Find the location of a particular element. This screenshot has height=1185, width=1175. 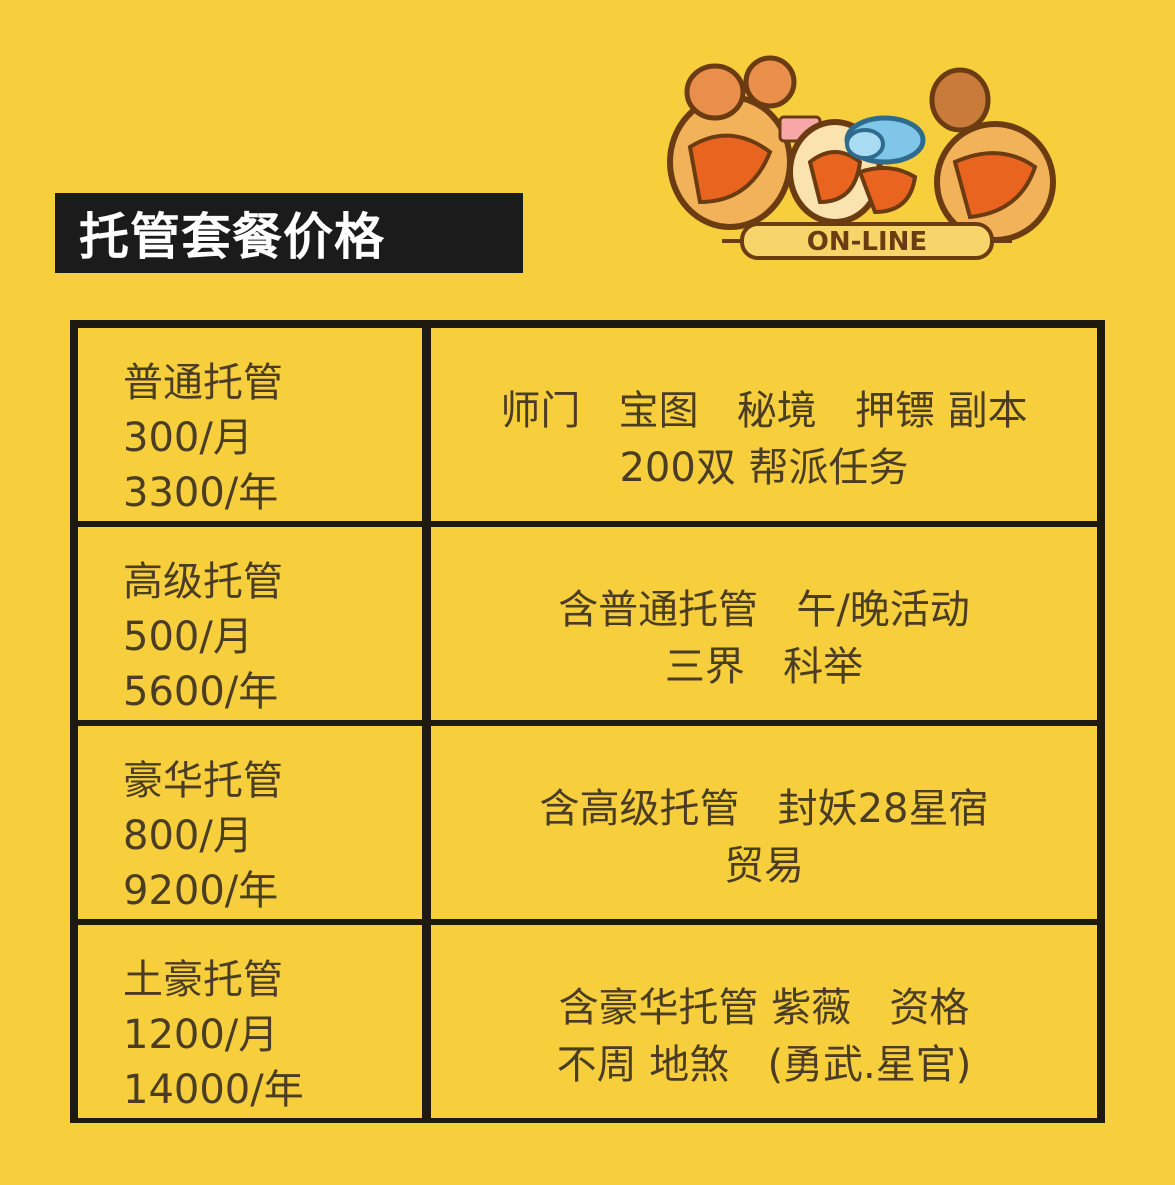

logo-text: ON-LINE is located at coordinates (867, 242).